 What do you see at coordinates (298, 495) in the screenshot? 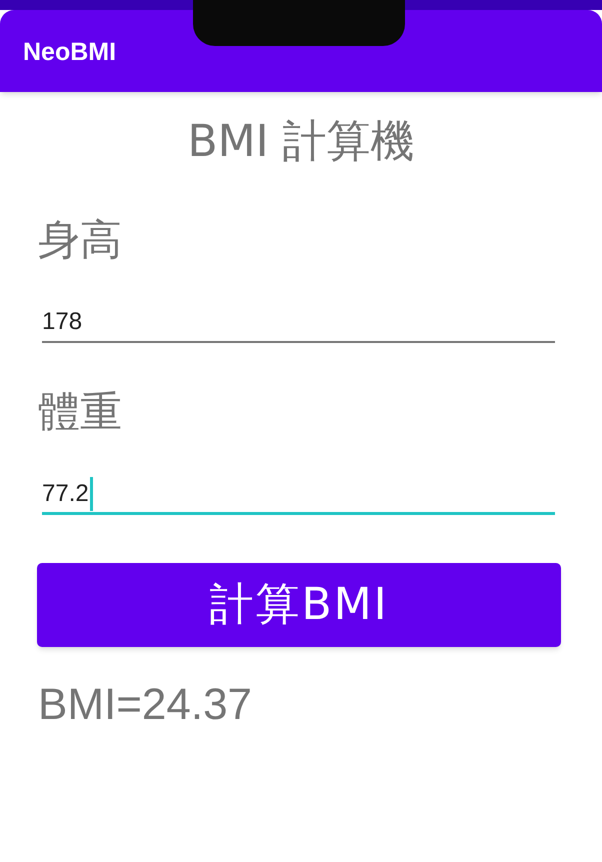
I see `input-field: 77.2` at bounding box center [298, 495].